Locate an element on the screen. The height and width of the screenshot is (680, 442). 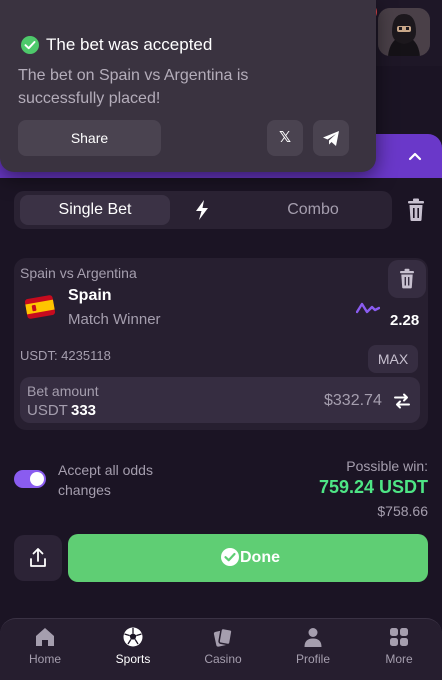
lightning-icon is located at coordinates (202, 210).